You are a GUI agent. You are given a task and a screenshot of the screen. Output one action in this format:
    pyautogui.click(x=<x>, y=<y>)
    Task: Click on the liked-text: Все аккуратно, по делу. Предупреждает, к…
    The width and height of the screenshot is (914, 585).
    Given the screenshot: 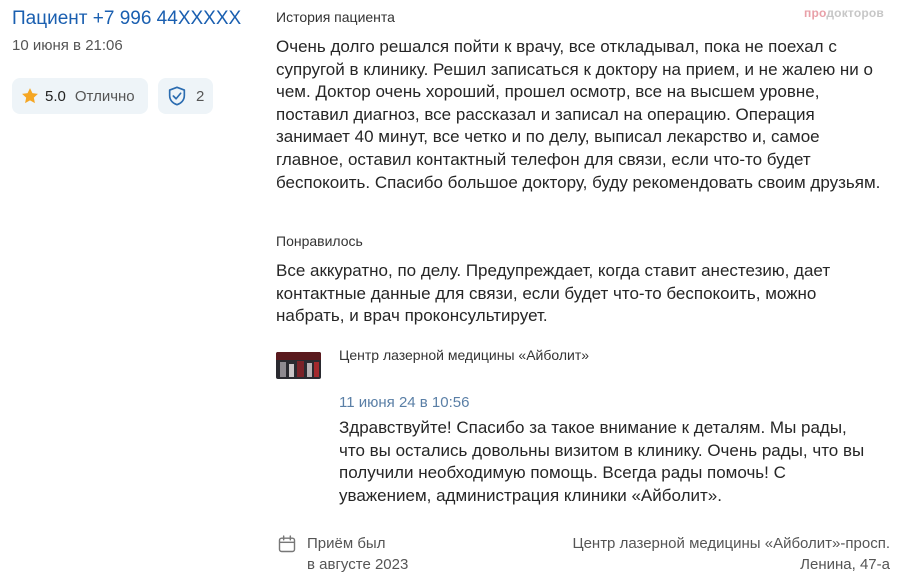 What is the action you would take?
    pyautogui.click(x=553, y=293)
    